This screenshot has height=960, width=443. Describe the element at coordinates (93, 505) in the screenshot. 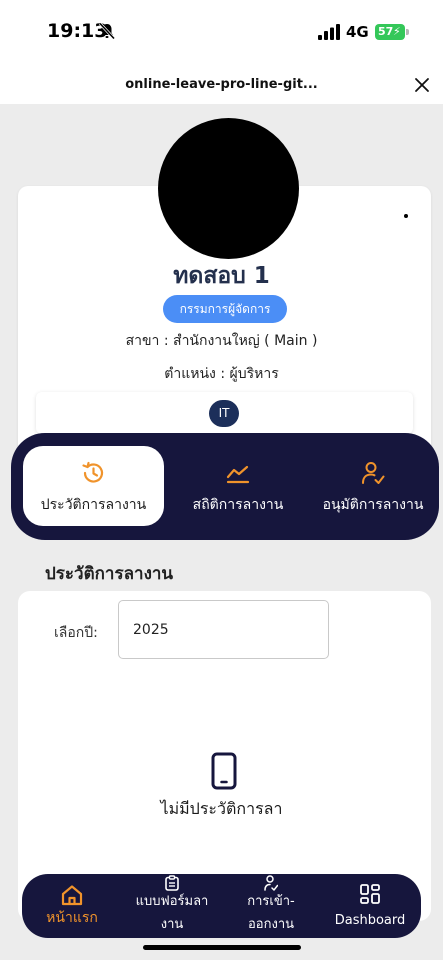

I see `tab-label: ประวัติการลางาน` at that location.